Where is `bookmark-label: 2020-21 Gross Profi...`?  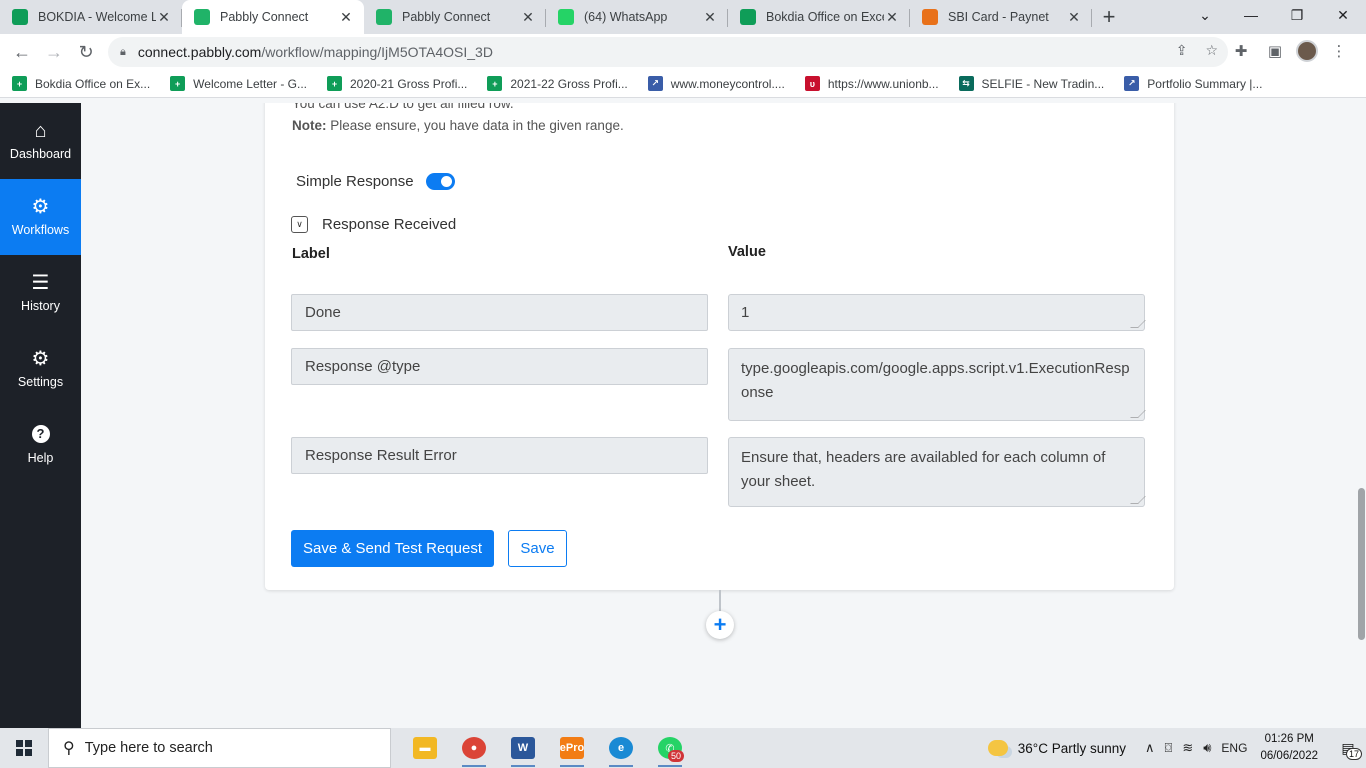
bookmark-label: 2020-21 Gross Profi... is located at coordinates (408, 83).